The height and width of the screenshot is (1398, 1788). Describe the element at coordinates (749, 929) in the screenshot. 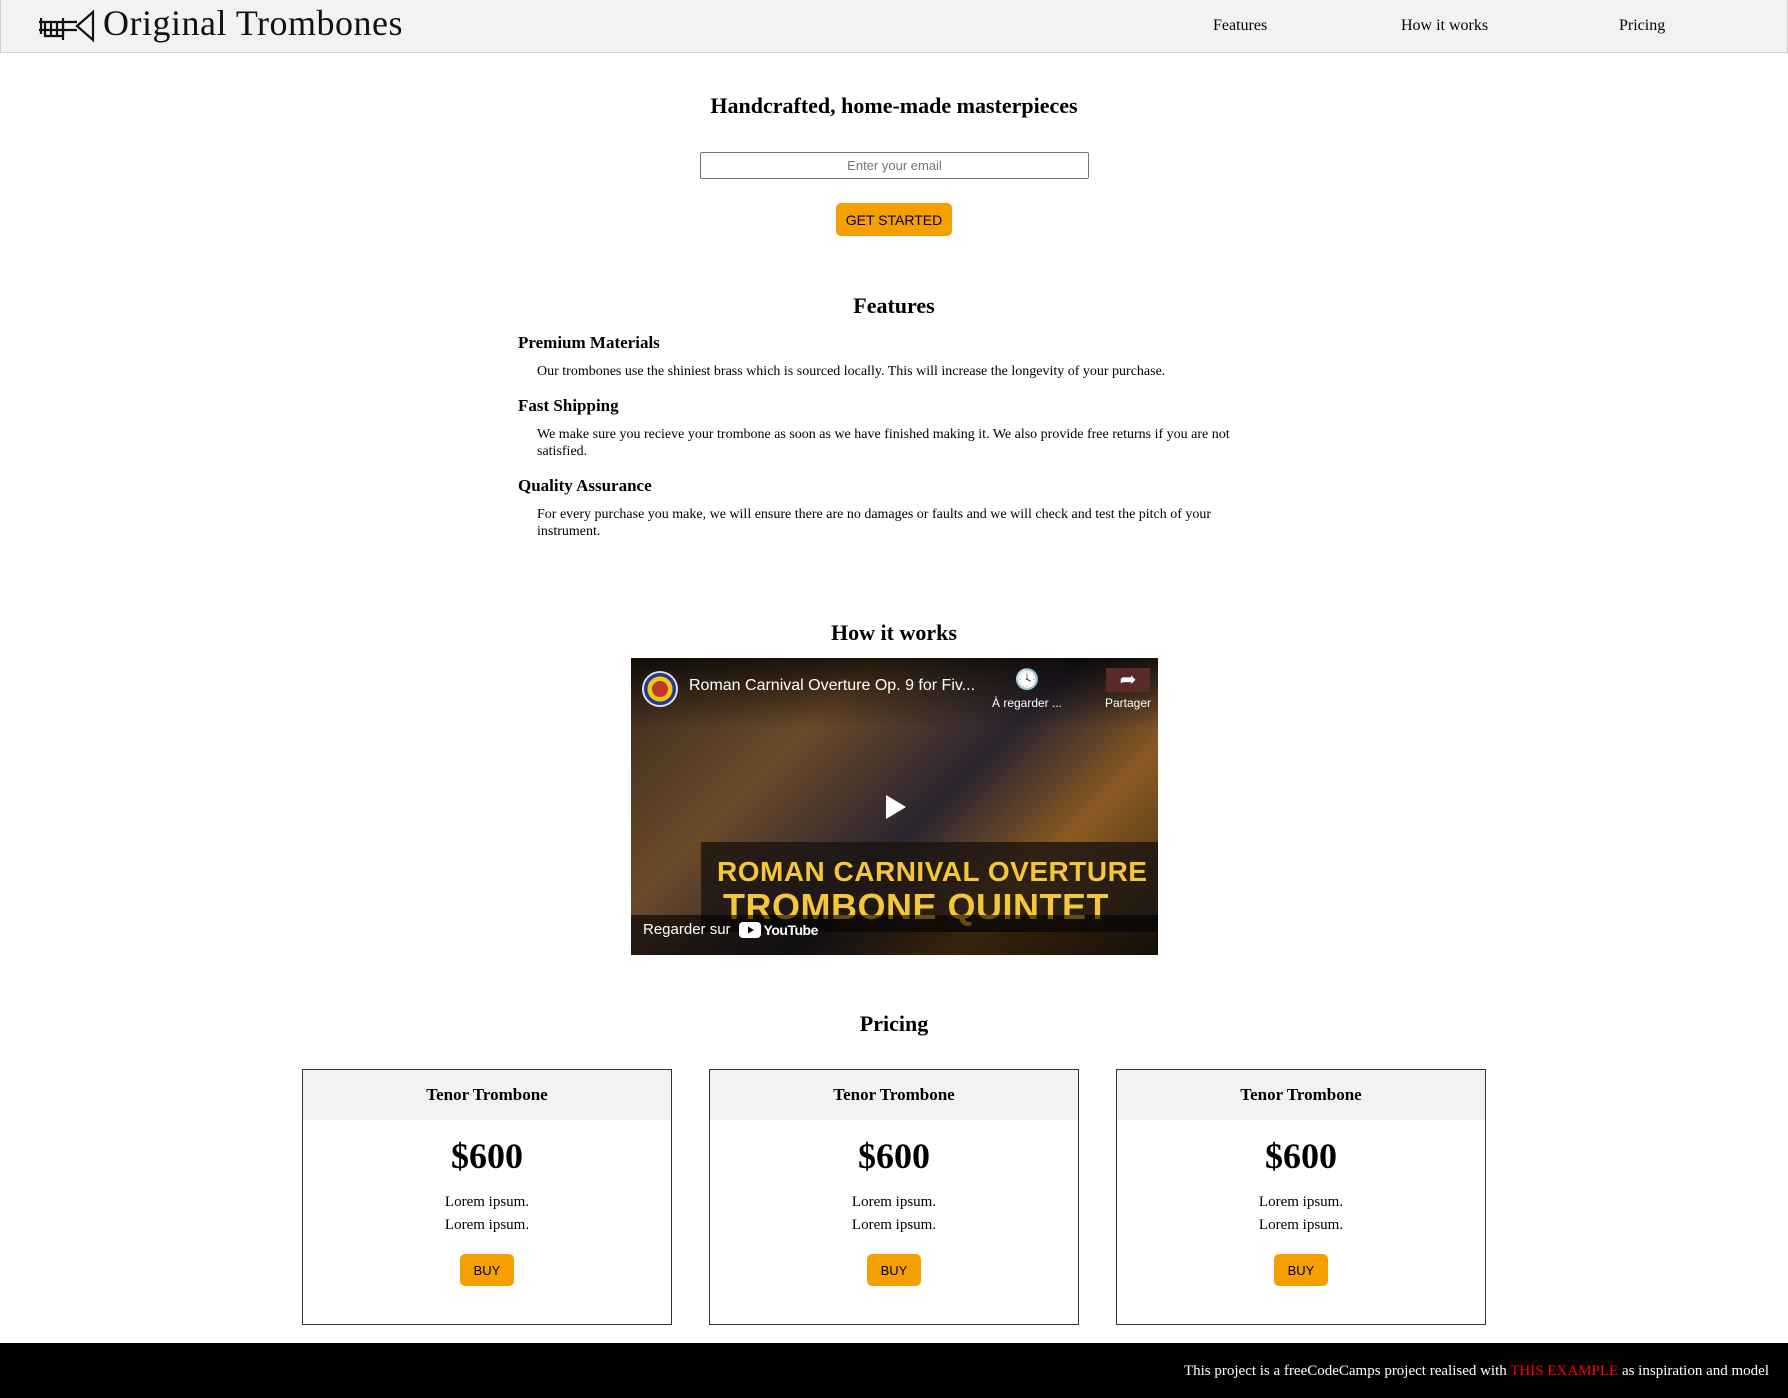

I see `youtube-play-icon` at that location.